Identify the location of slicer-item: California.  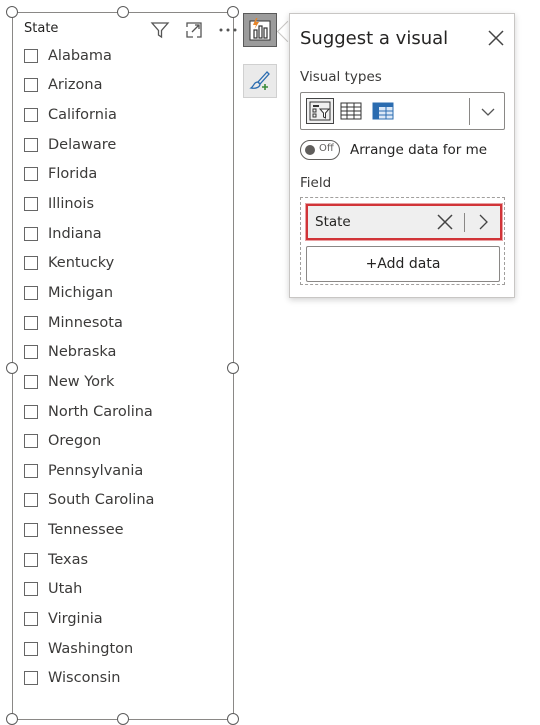
(89, 115).